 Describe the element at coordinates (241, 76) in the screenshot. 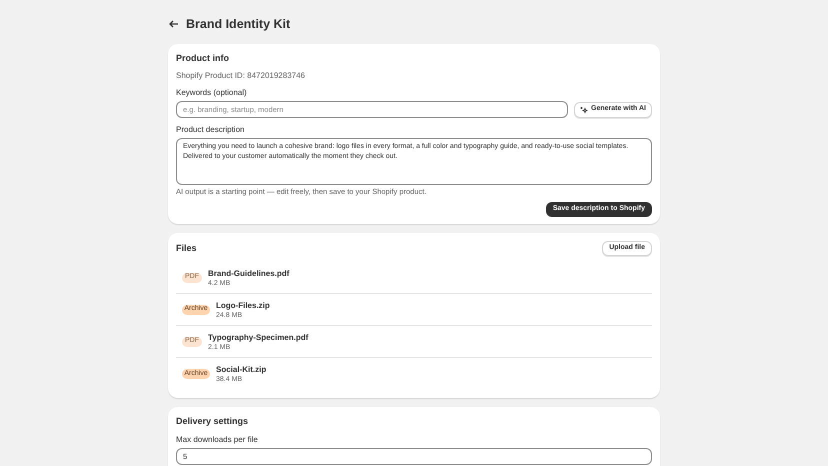

I see `product-id-text: Shopify Product ID: 8472019283746` at that location.